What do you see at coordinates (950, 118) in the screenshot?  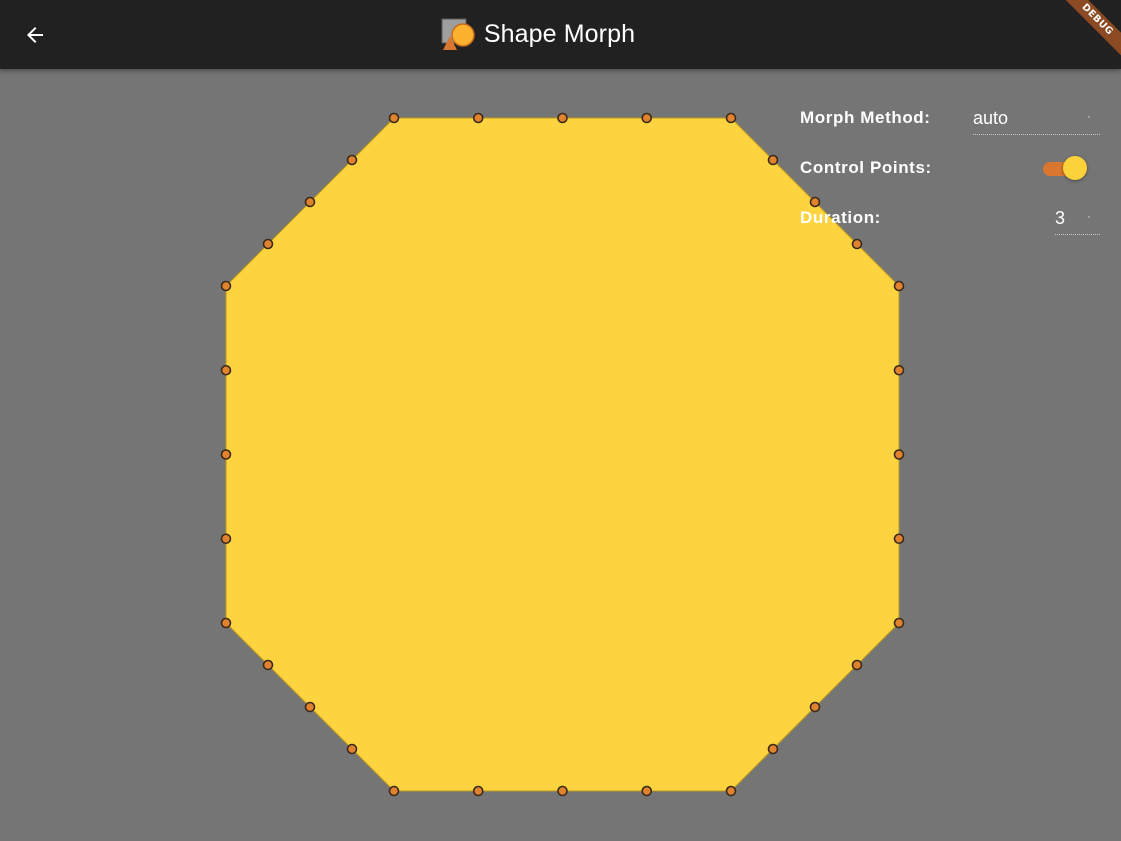 I see `morph-method-row: Morph Method: auto` at bounding box center [950, 118].